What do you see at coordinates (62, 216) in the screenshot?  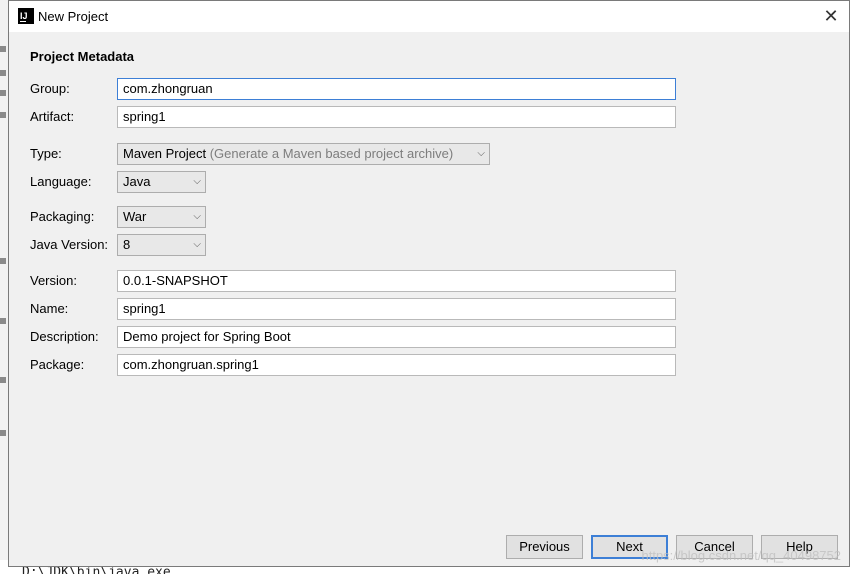 I see `packaging-label: Packaging:` at bounding box center [62, 216].